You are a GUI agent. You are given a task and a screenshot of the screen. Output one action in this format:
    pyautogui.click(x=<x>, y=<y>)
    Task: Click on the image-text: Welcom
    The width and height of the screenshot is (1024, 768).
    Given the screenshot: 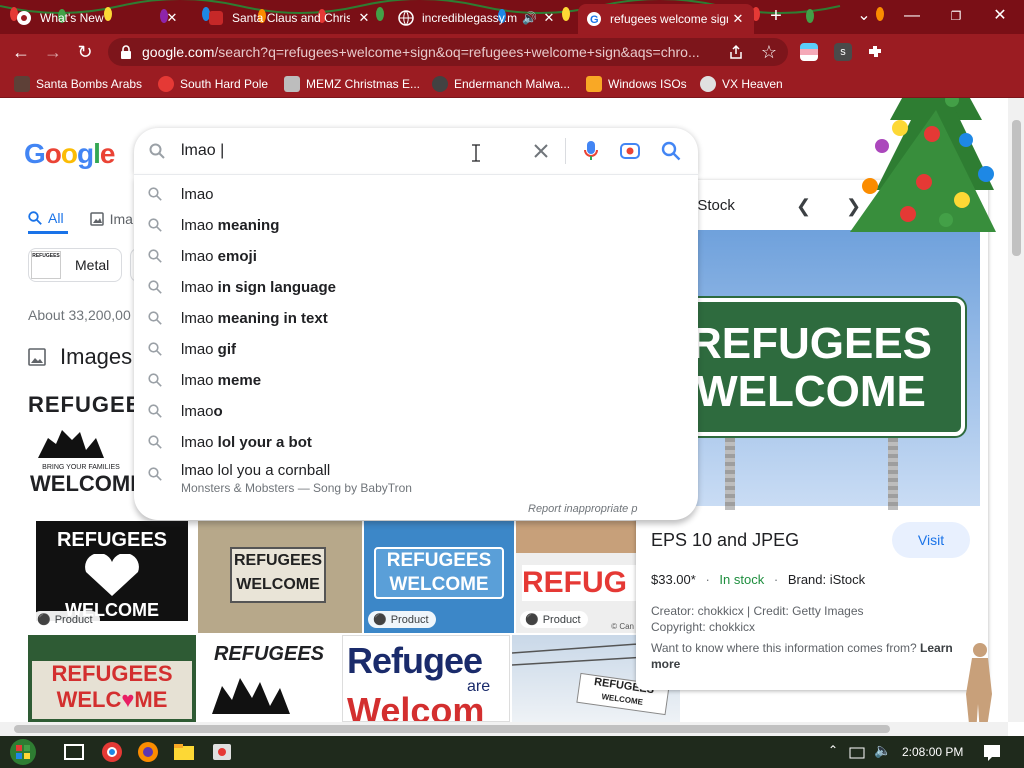 What is the action you would take?
    pyautogui.click(x=416, y=706)
    